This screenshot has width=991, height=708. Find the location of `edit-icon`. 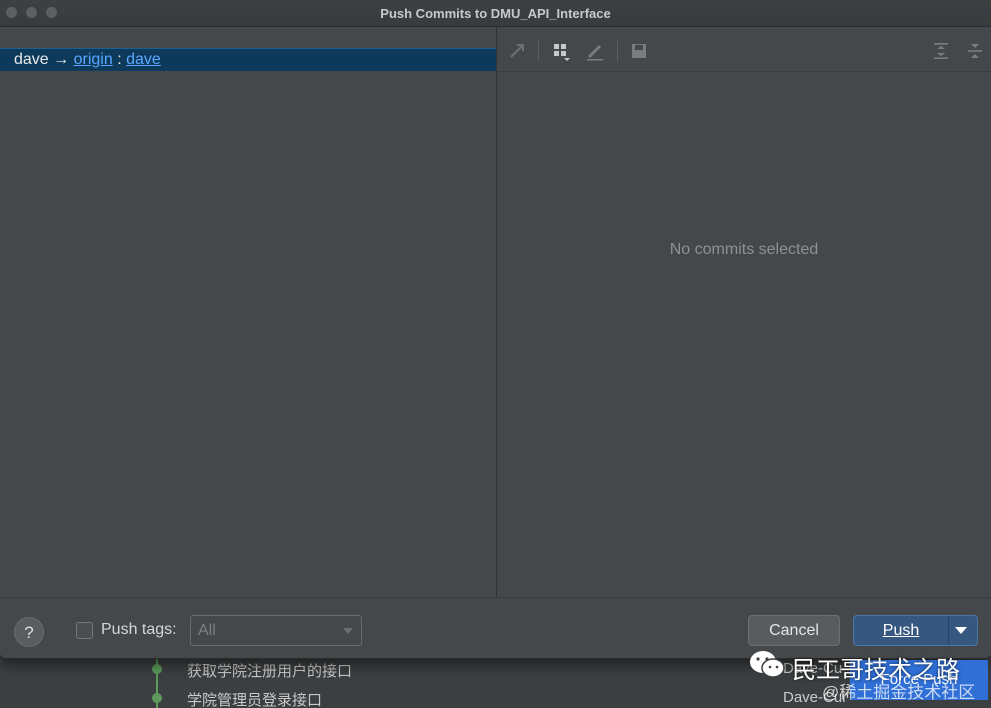

edit-icon is located at coordinates (595, 51).